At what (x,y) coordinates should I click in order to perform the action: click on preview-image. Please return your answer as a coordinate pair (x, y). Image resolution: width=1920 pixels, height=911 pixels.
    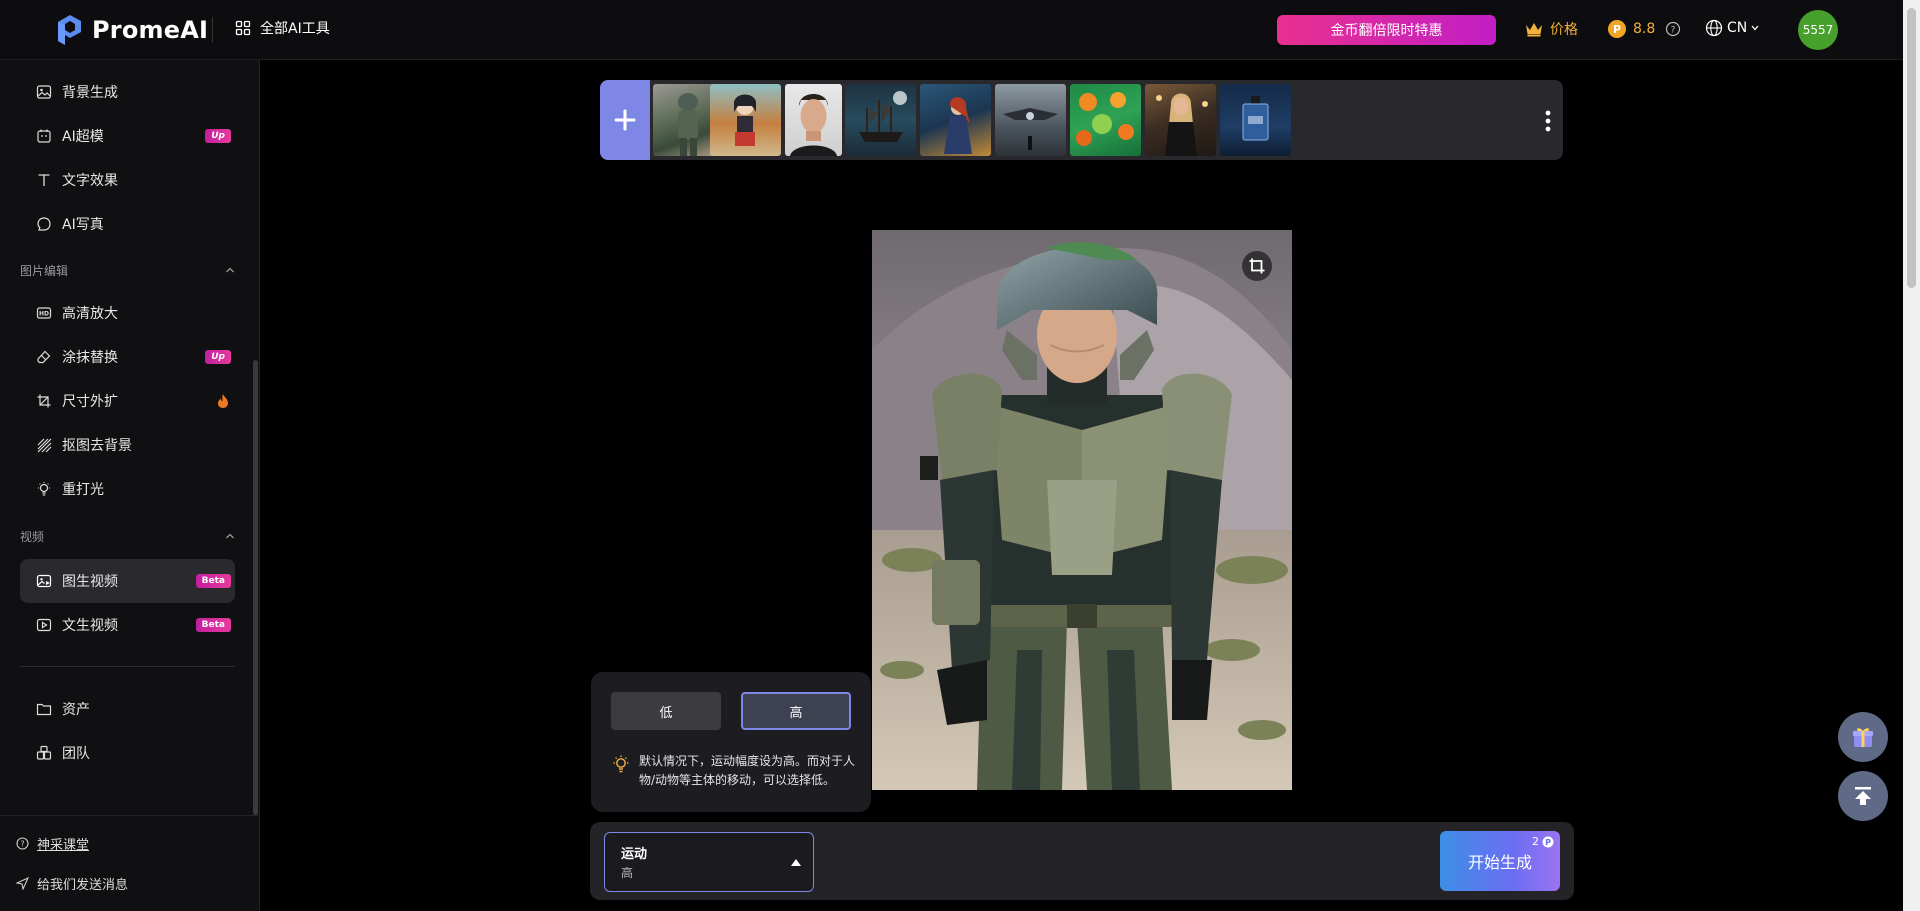
    Looking at the image, I should click on (1082, 510).